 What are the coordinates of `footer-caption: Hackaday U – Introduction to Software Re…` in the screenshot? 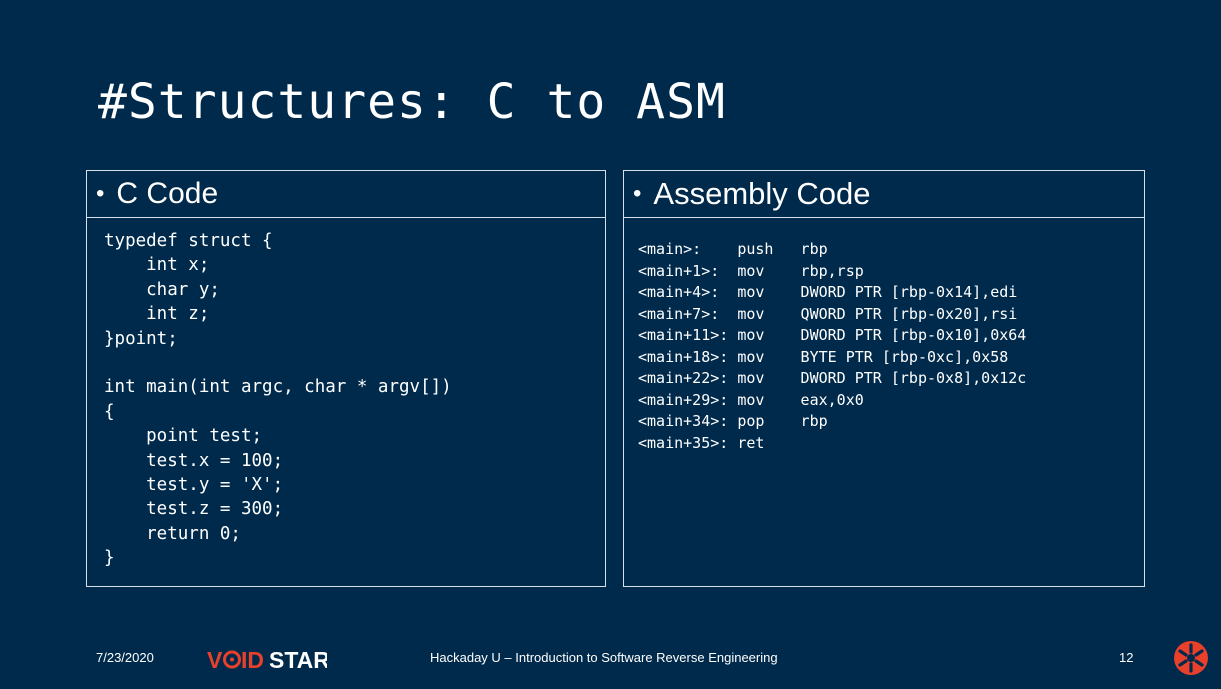 It's located at (604, 657).